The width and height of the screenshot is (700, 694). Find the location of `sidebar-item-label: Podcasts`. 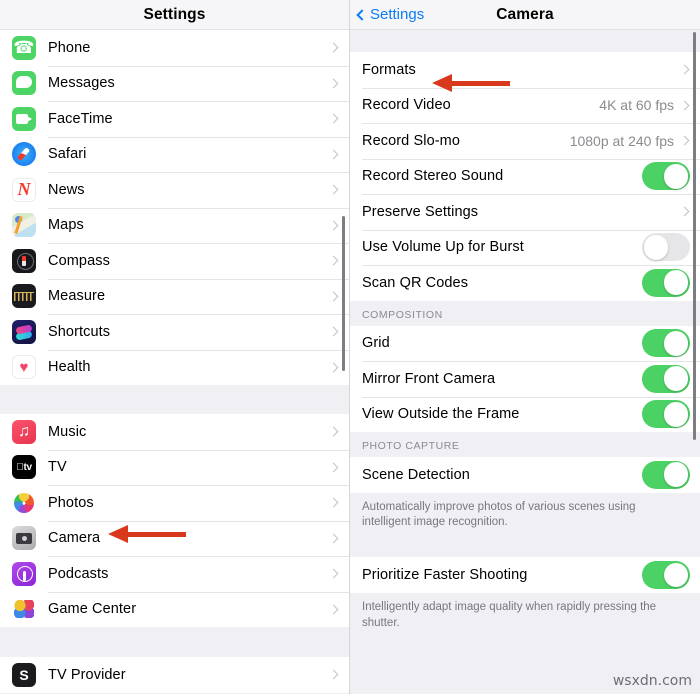

sidebar-item-label: Podcasts is located at coordinates (78, 573).